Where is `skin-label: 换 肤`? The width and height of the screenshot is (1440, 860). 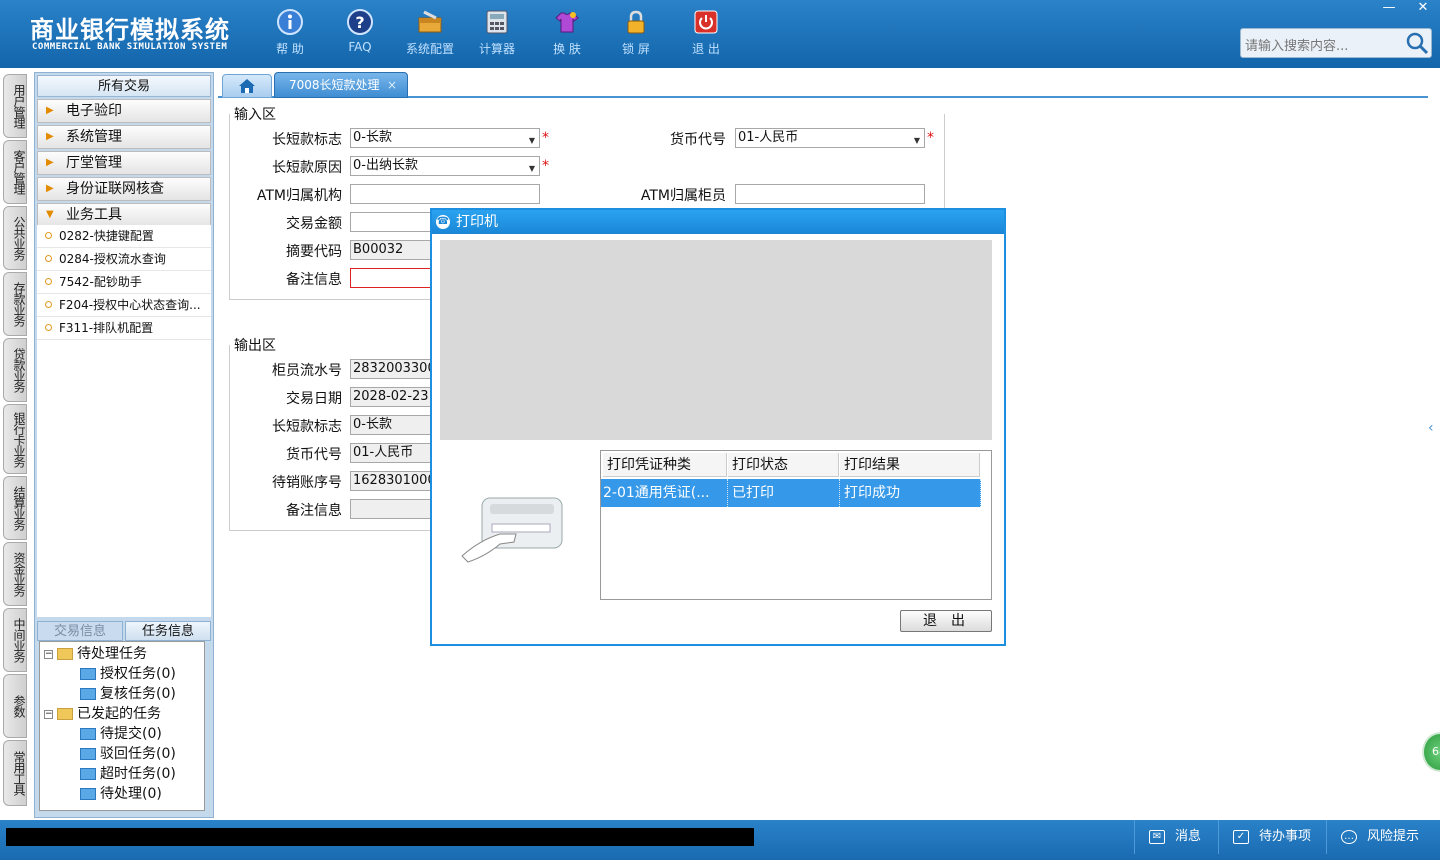
skin-label: 换 肤 is located at coordinates (567, 49).